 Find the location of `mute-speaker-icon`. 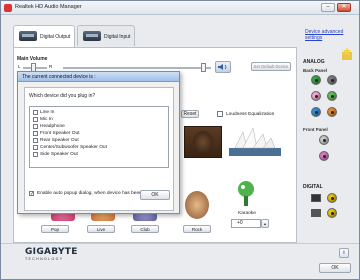

mute-speaker-icon is located at coordinates (223, 67).